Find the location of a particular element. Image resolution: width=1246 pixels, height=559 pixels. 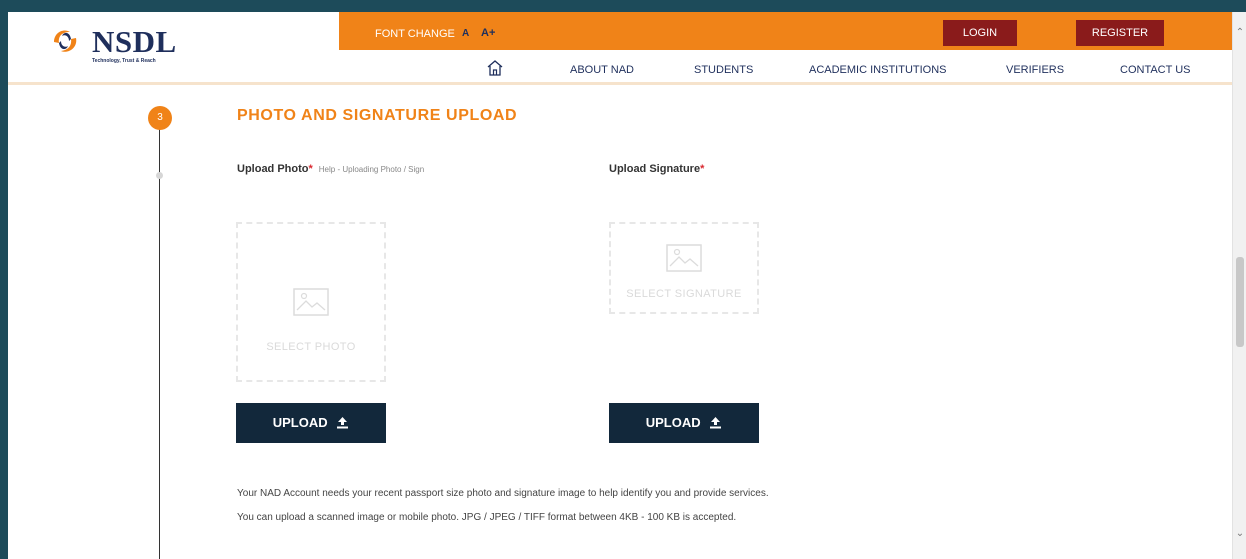

logo-text: NSDL is located at coordinates (134, 42).